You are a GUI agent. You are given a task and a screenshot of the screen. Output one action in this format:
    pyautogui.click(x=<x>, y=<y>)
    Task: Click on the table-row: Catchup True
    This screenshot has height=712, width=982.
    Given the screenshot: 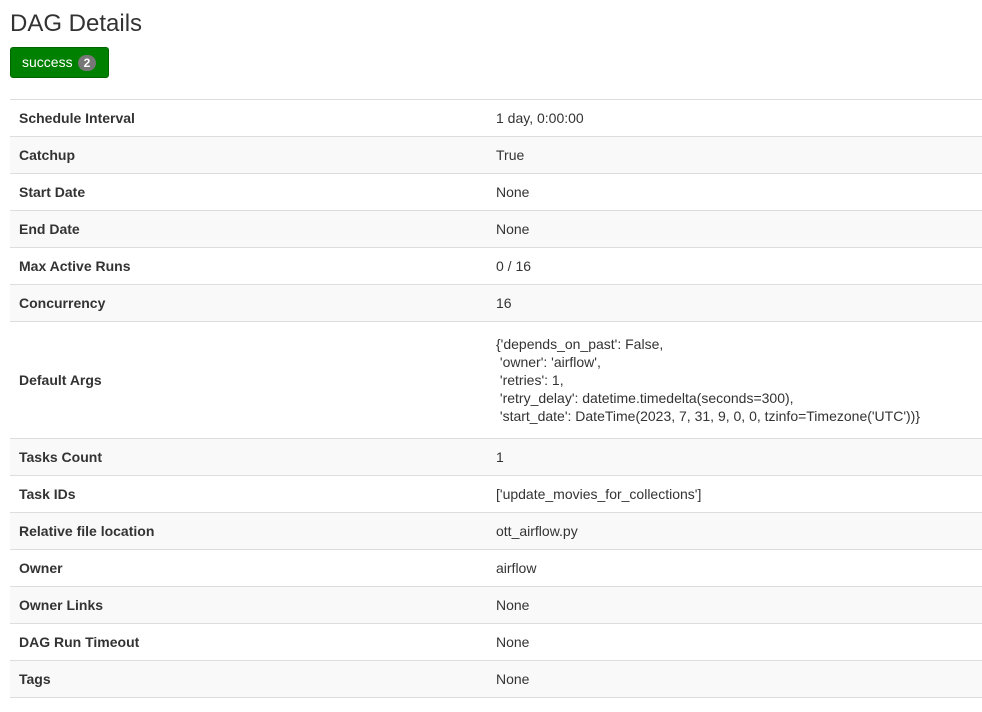 What is the action you would take?
    pyautogui.click(x=496, y=155)
    